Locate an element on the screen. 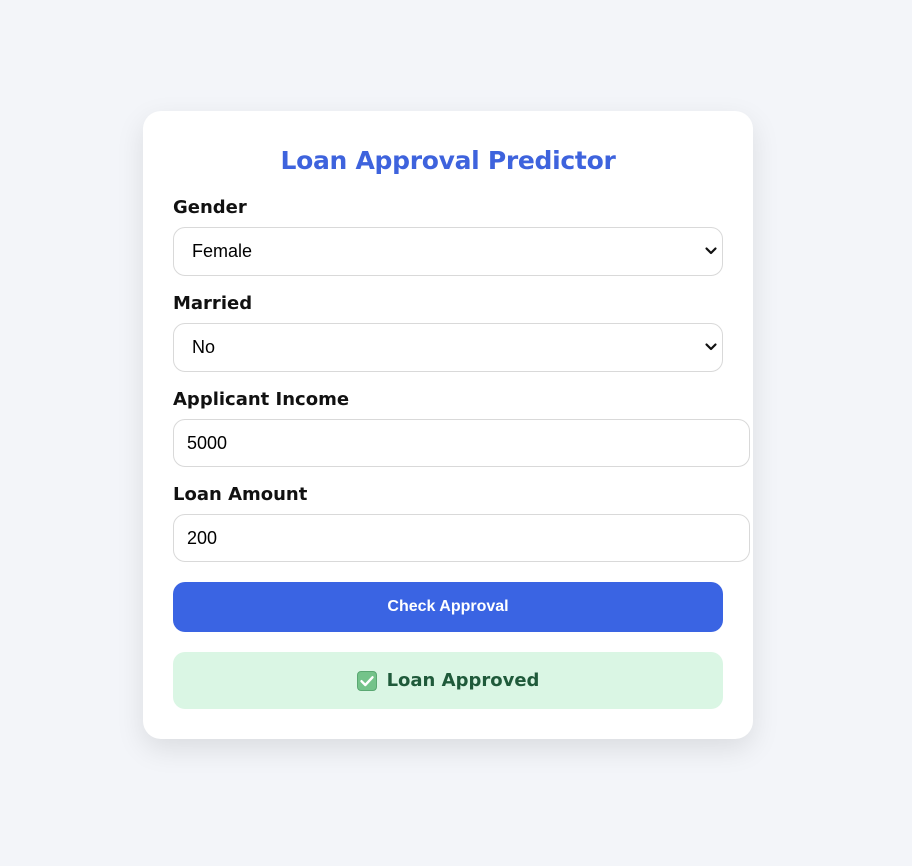 This screenshot has height=866, width=912. check-mark-button-icon is located at coordinates (366, 680).